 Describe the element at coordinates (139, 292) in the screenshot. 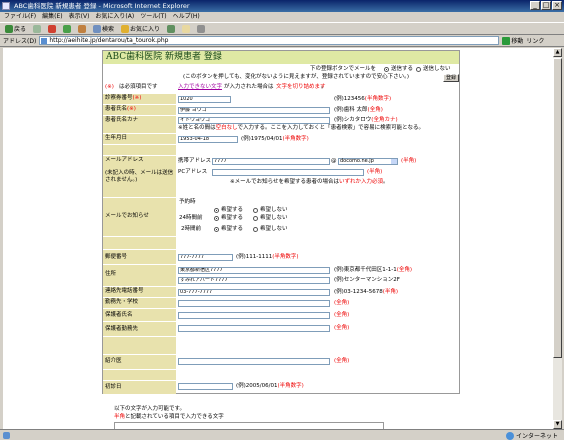

I see `phone-label: 連絡先電話番号` at that location.